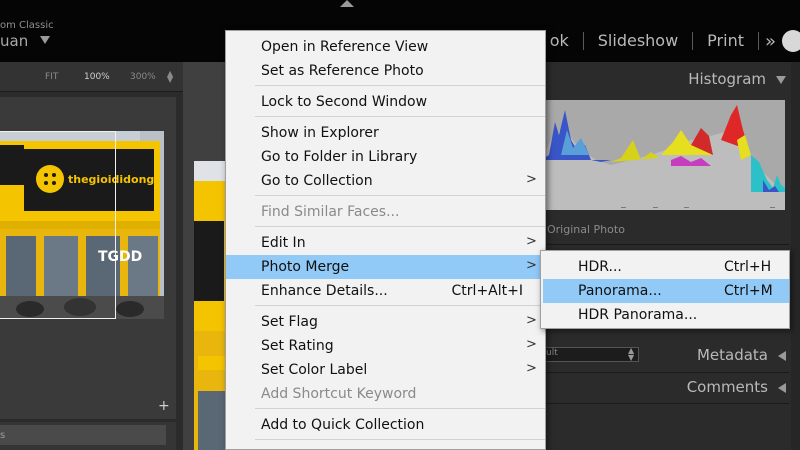 The width and height of the screenshot is (800, 450). I want to click on shortcut-label: Ctrl+H, so click(748, 267).